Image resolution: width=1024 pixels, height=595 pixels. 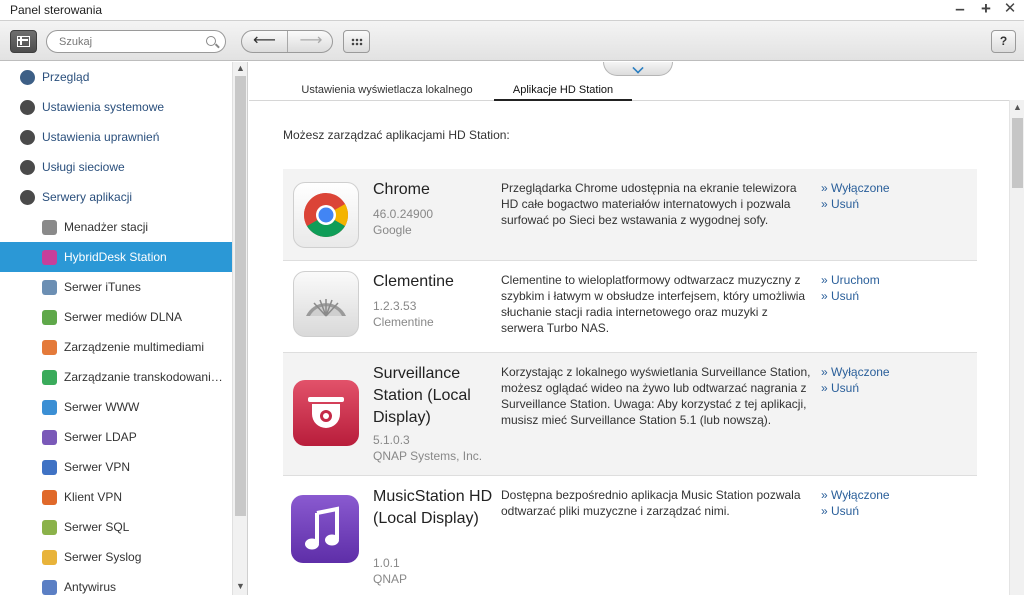 What do you see at coordinates (387, 92) in the screenshot?
I see `tab-local-display: Ustawienia wyświetlacza lokalnego` at bounding box center [387, 92].